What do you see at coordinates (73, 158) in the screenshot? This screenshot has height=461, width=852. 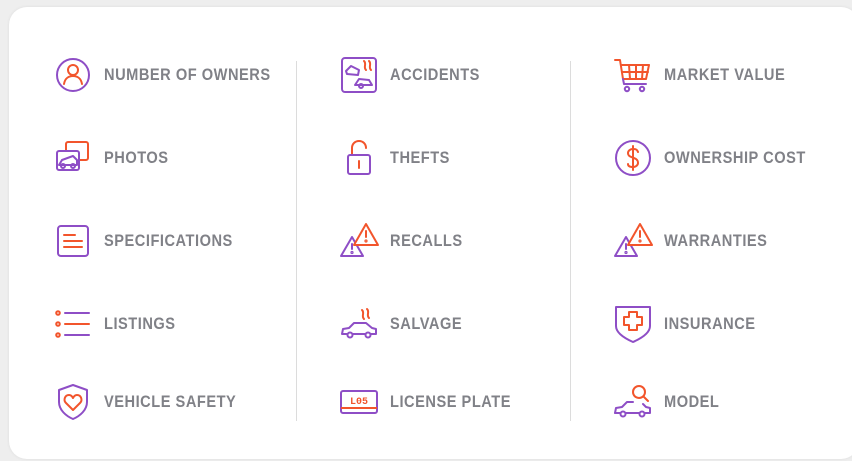 I see `car-photo-icon` at bounding box center [73, 158].